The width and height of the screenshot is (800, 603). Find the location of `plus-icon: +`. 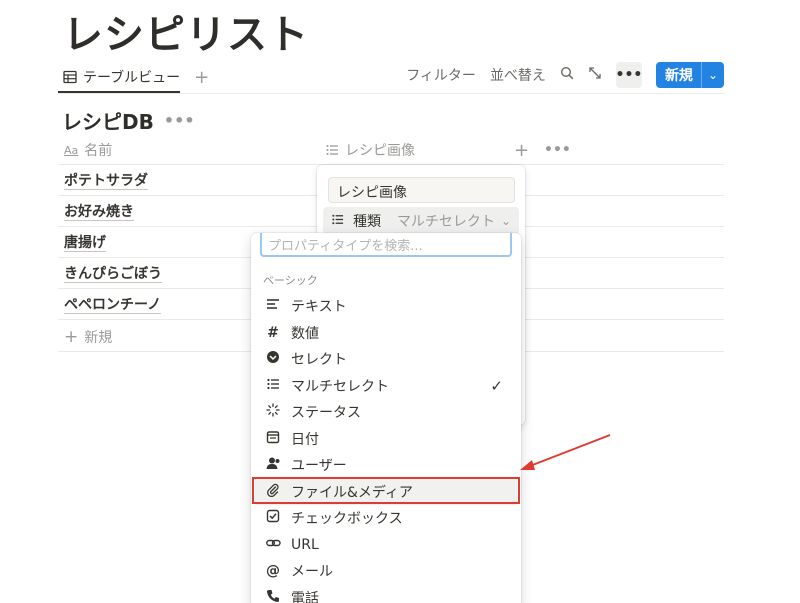

plus-icon: + is located at coordinates (71, 337).